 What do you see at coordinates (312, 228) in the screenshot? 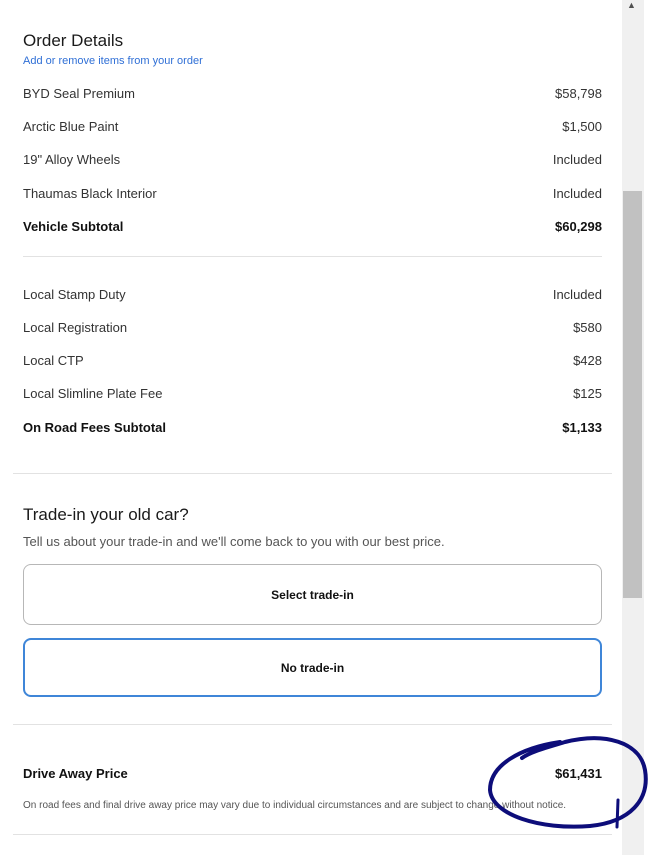
I see `vehicle-subtotal-row: Vehicle Subtotal $60,298` at bounding box center [312, 228].